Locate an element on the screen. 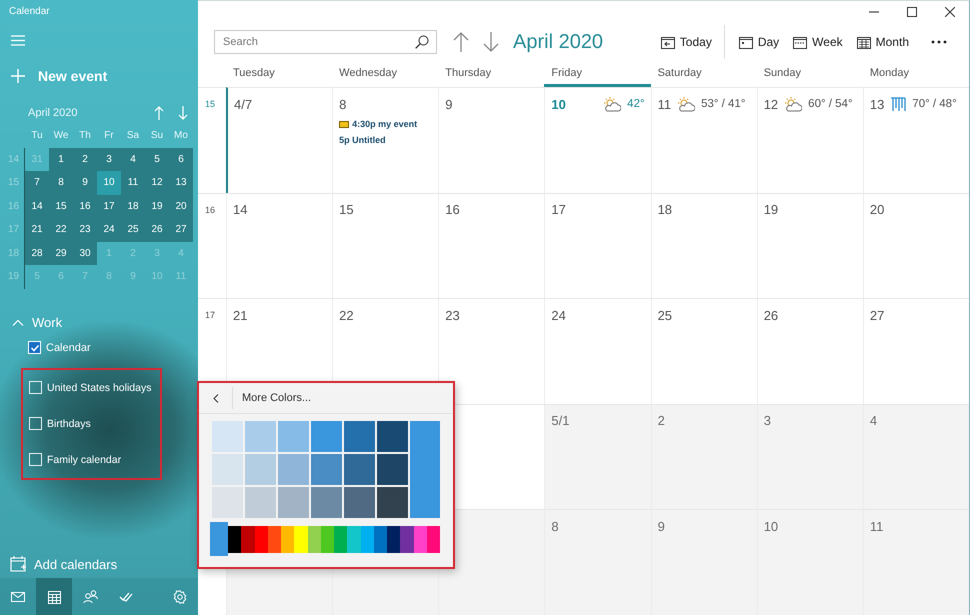 The image size is (970, 615). mini-calendar-day: 27 is located at coordinates (181, 230).